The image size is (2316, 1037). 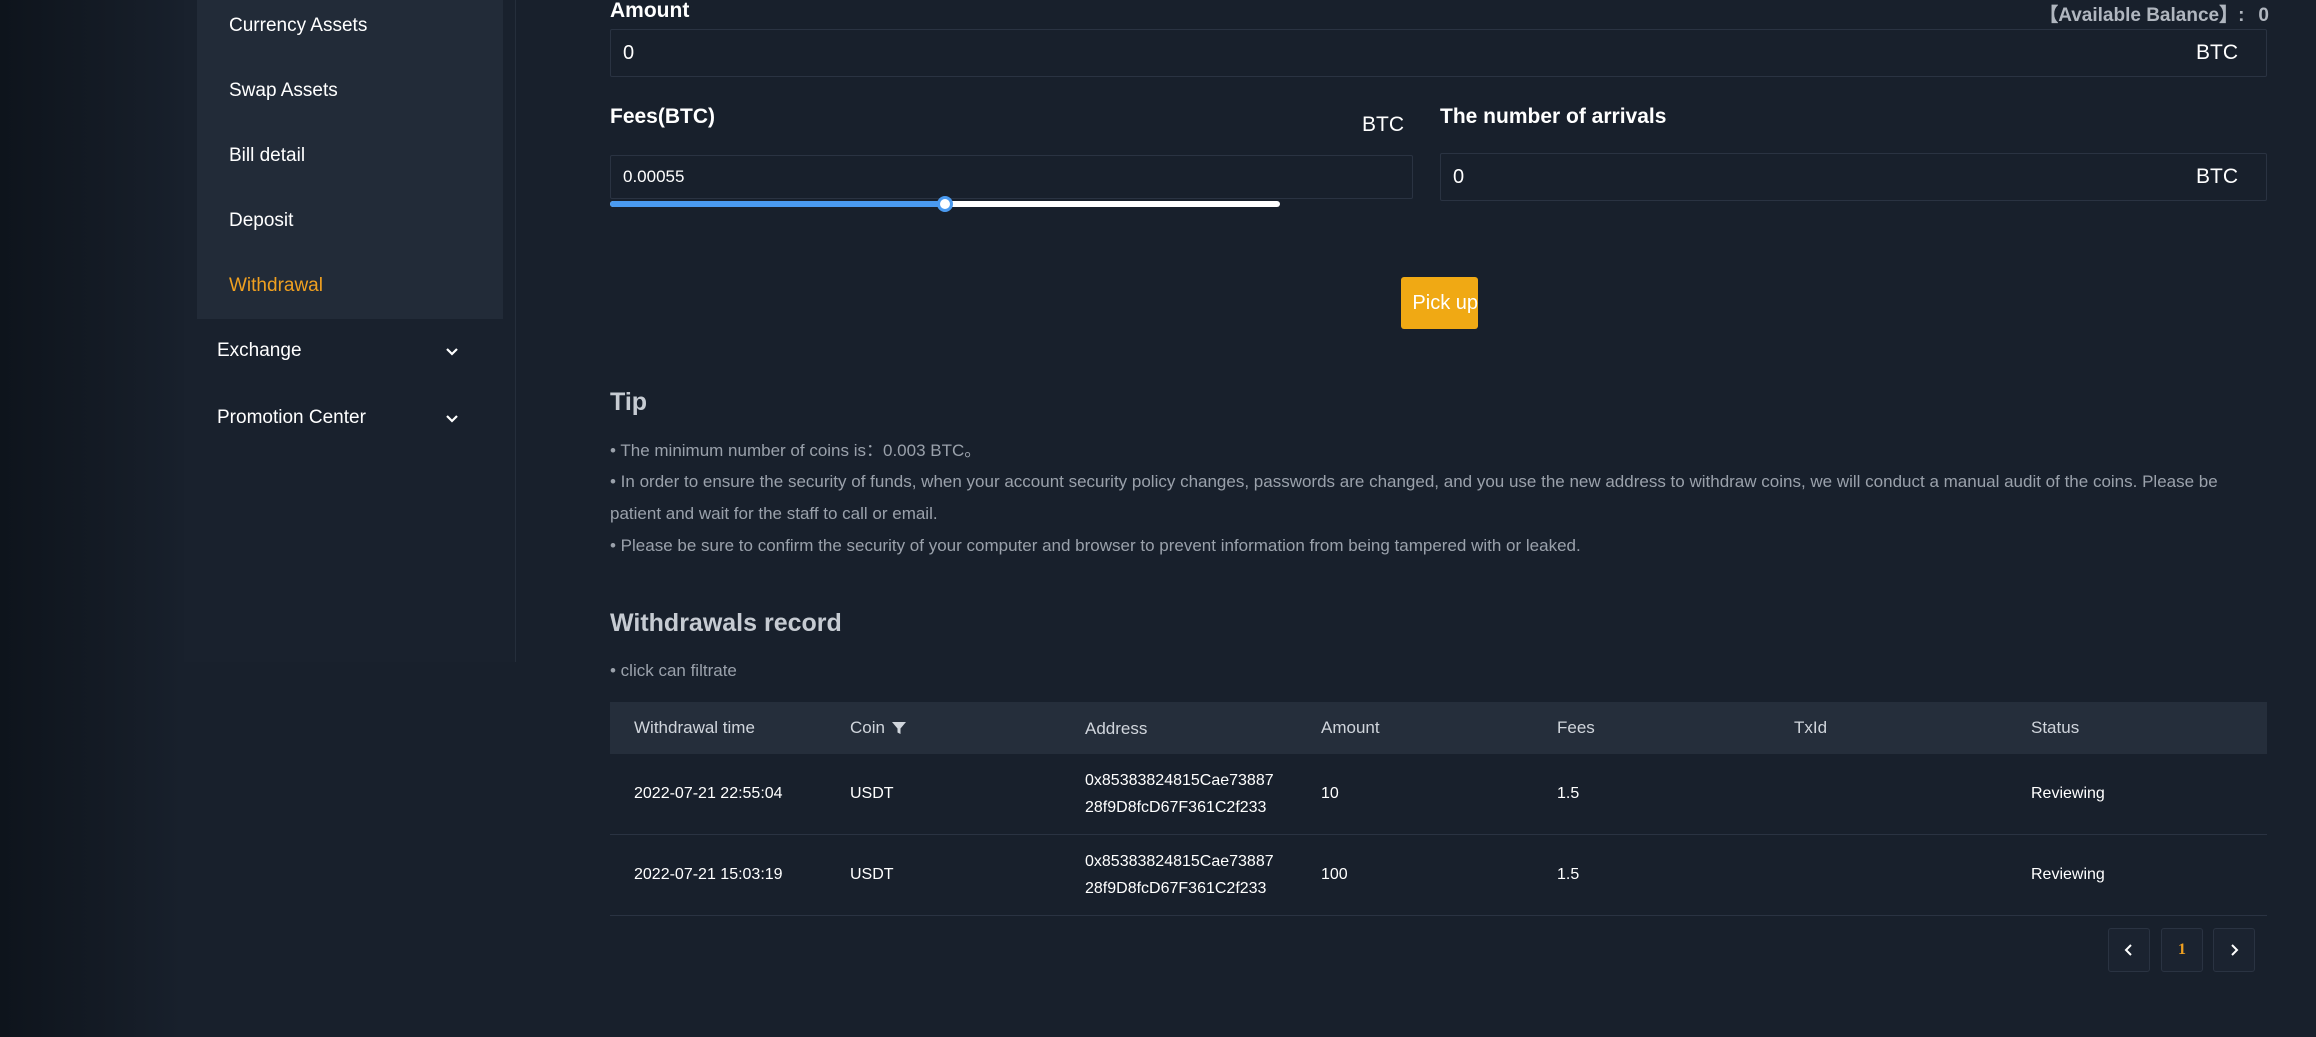 I want to click on fees-input, so click(x=1011, y=177).